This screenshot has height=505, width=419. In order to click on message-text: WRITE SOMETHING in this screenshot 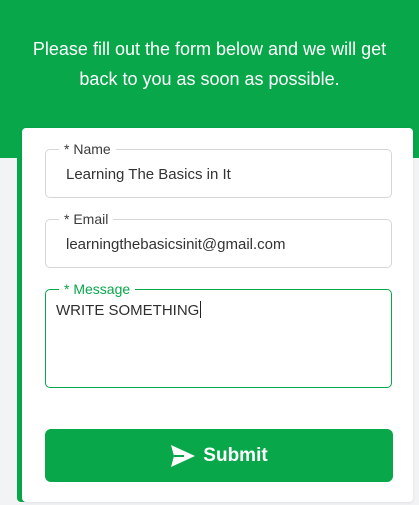, I will do `click(129, 311)`.